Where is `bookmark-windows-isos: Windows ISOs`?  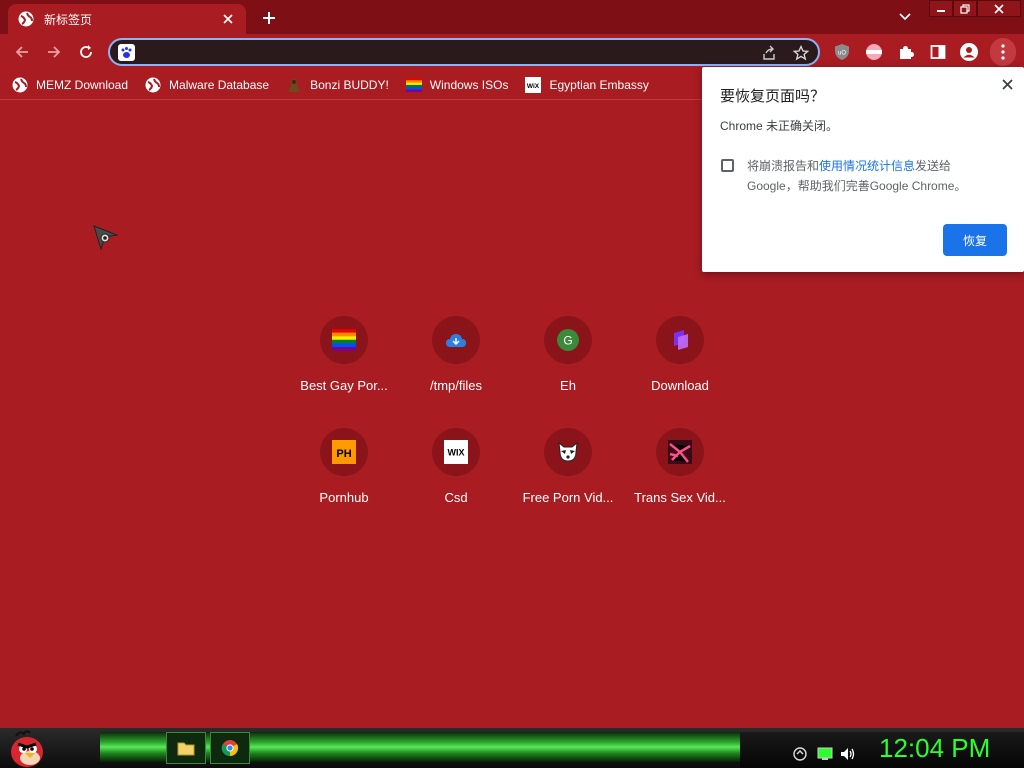
bookmark-windows-isos: Windows ISOs is located at coordinates (457, 85).